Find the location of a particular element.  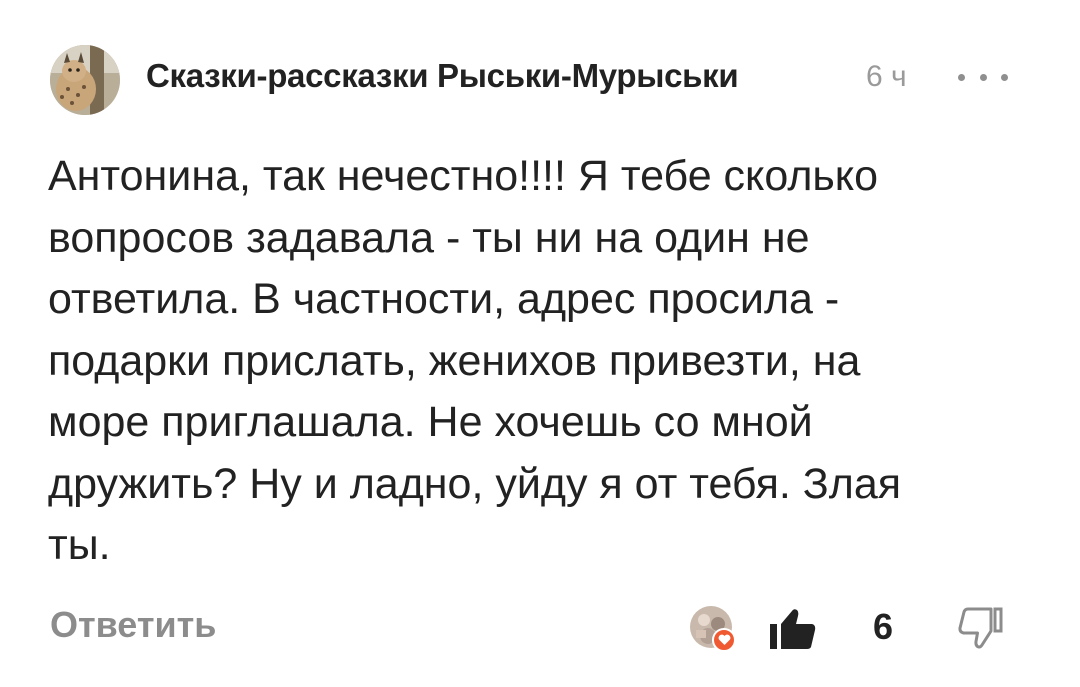

like-button is located at coordinates (793, 628).